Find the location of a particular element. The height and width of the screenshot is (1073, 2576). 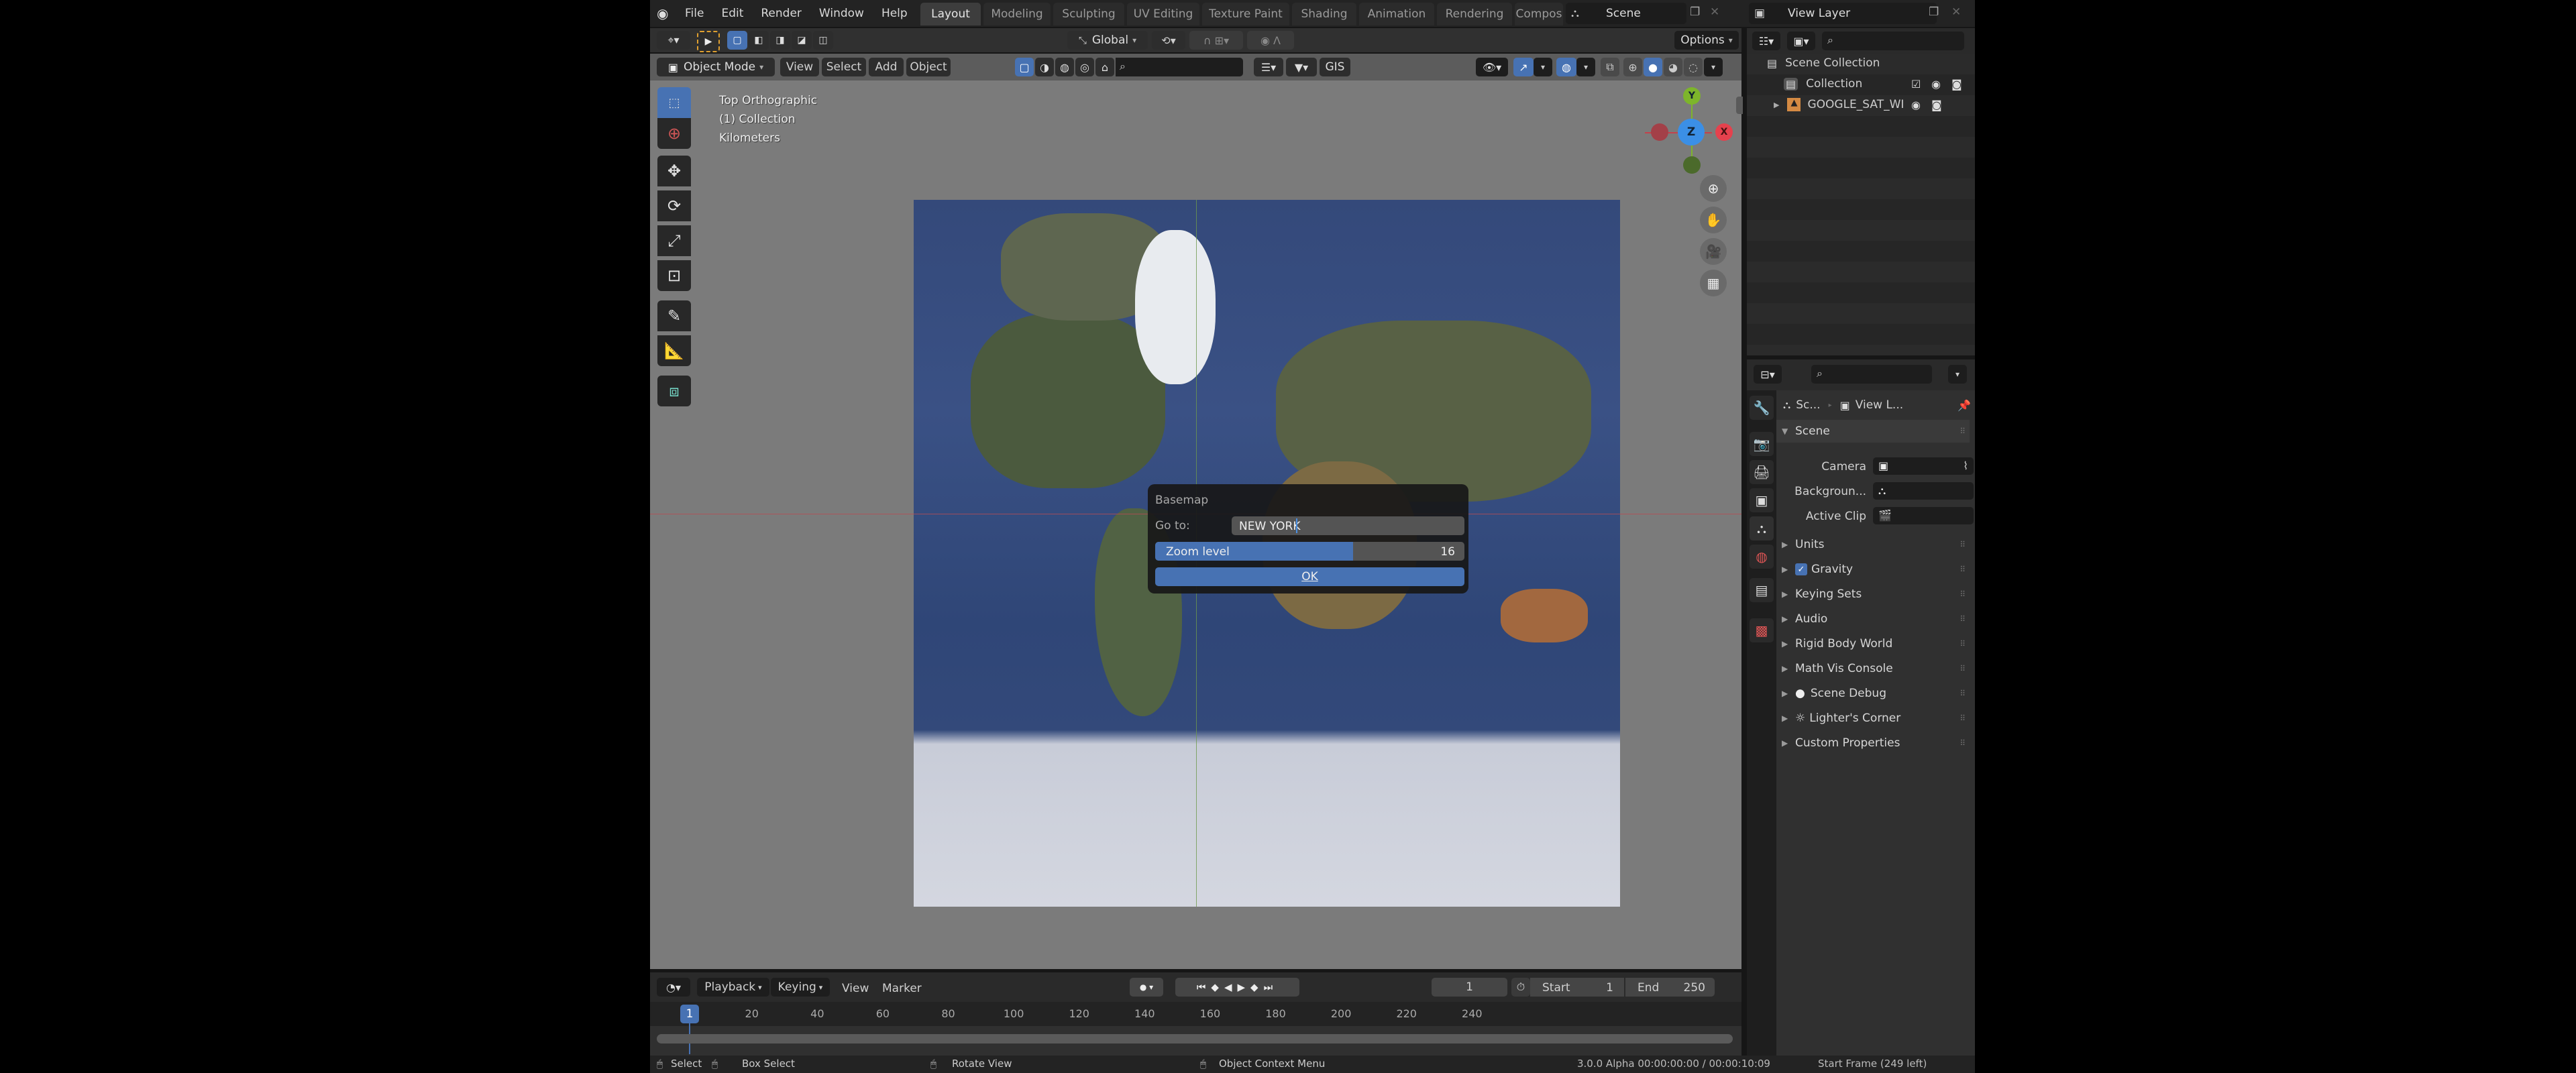

sidebar-toggle is located at coordinates (1739, 105).